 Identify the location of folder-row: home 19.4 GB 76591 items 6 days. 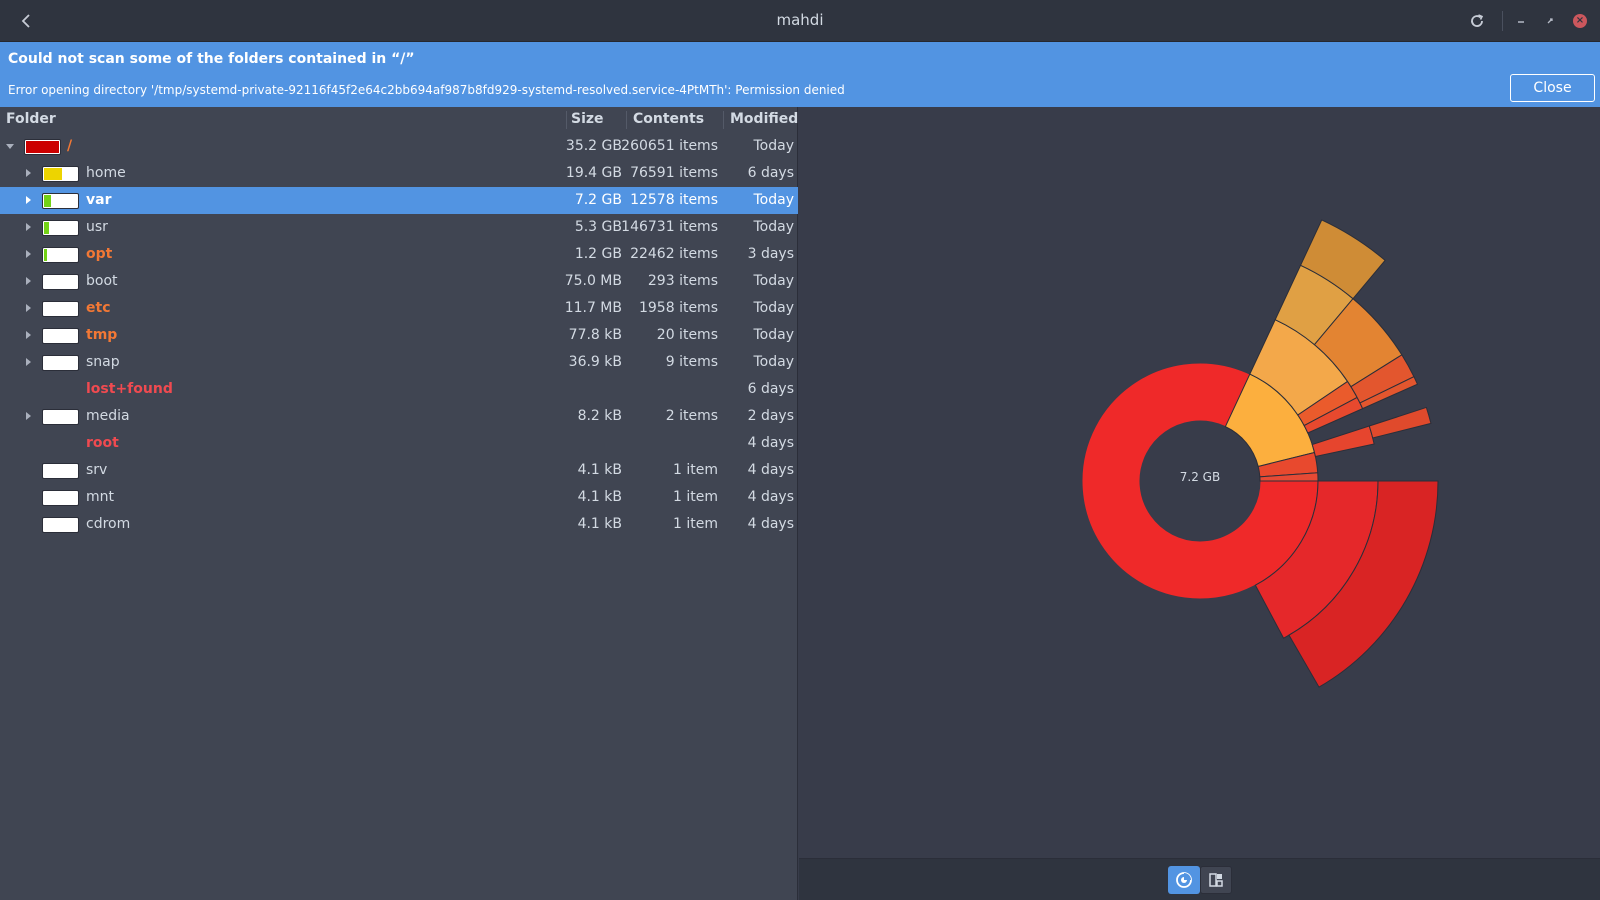
(399, 173).